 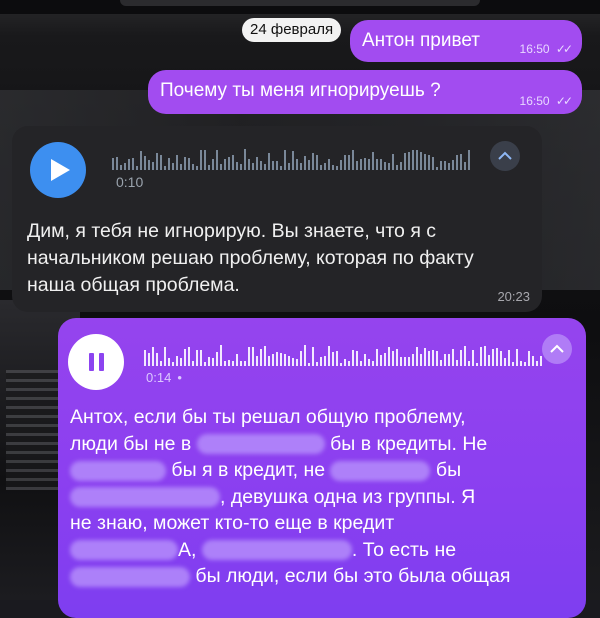 I want to click on transcript-fragment: бы в кредиты. Не, so click(x=409, y=443).